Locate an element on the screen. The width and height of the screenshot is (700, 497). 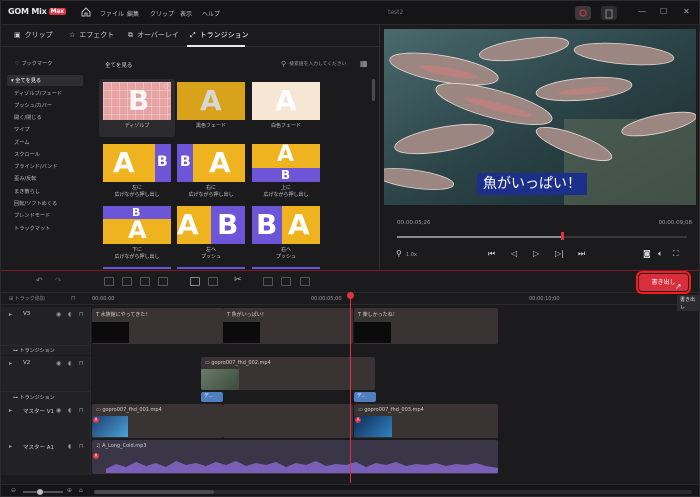
tab-overlay: ⧉ オーバーレイ is located at coordinates (153, 35).